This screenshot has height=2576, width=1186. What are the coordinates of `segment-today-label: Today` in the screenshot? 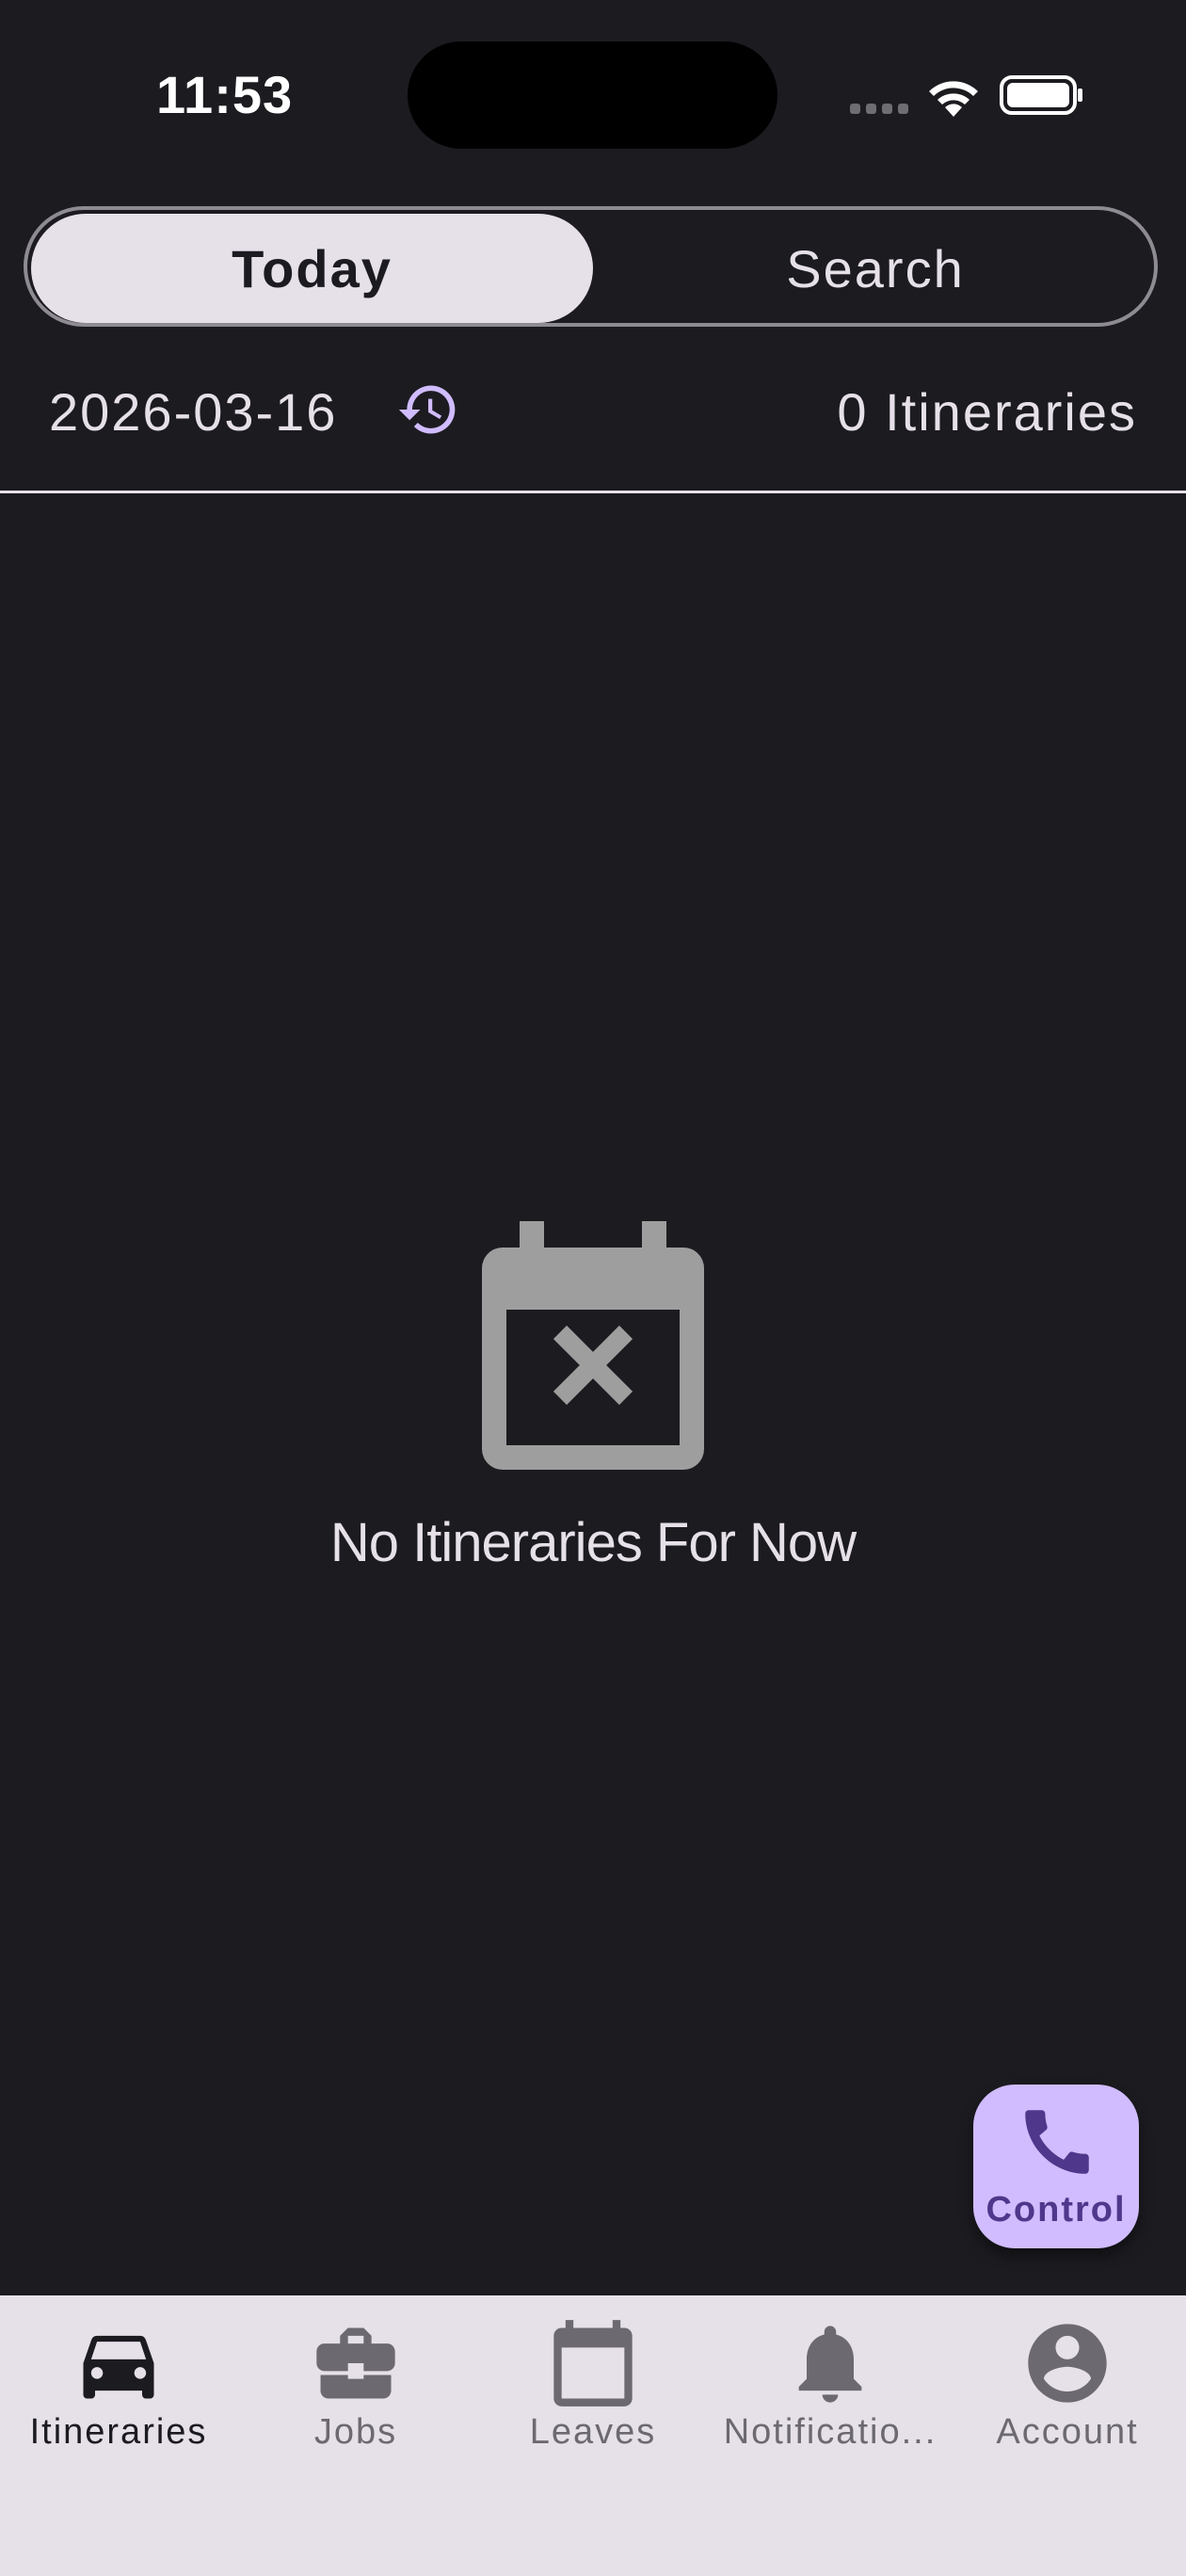 It's located at (312, 268).